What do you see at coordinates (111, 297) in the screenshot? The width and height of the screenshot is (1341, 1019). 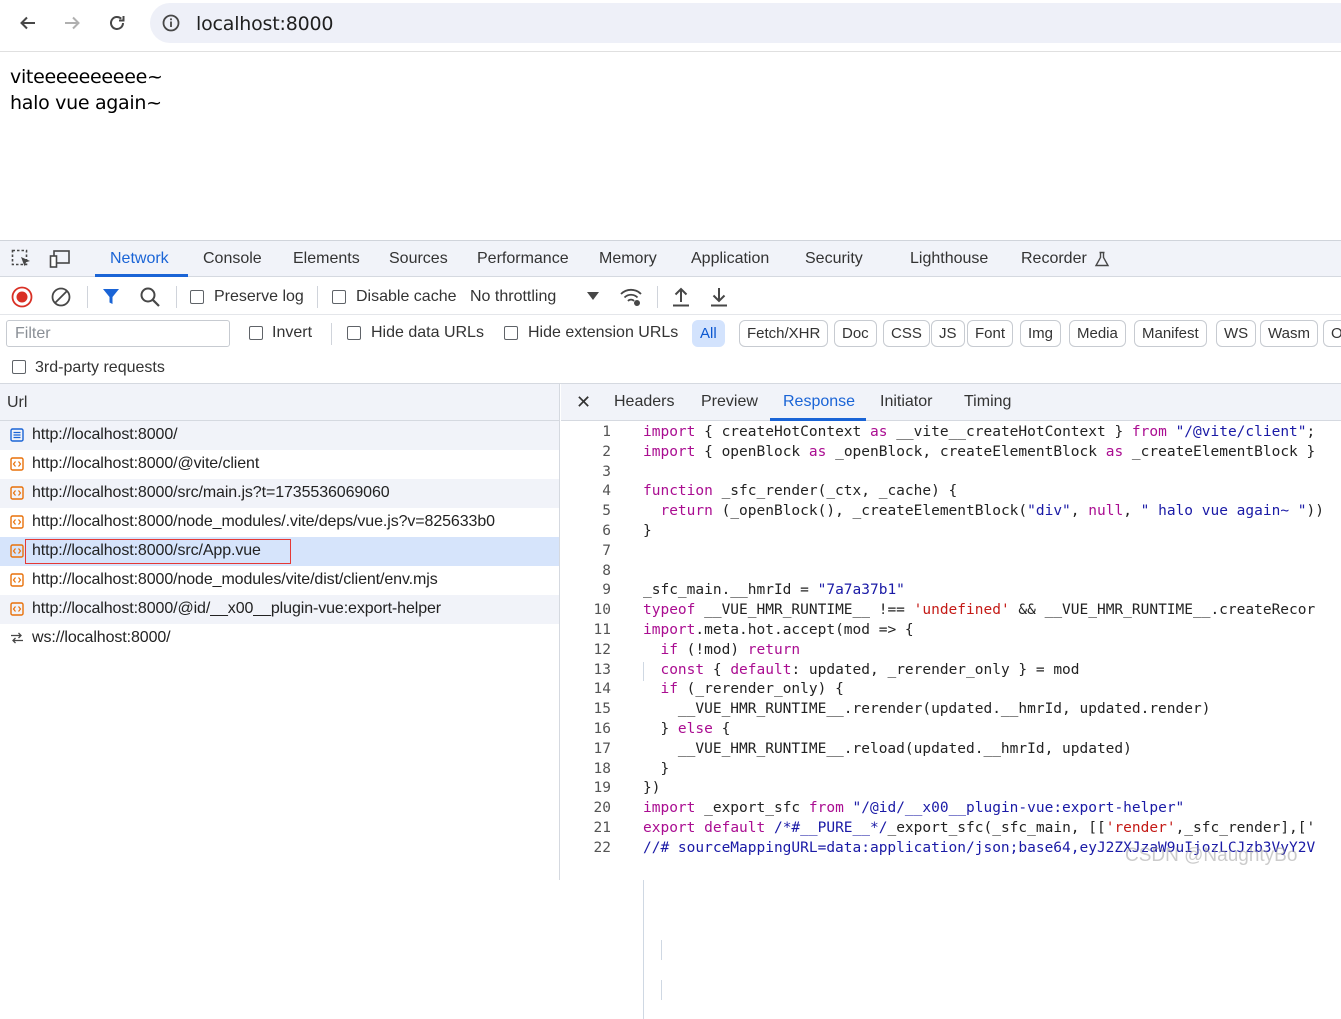 I see `filter-icon` at bounding box center [111, 297].